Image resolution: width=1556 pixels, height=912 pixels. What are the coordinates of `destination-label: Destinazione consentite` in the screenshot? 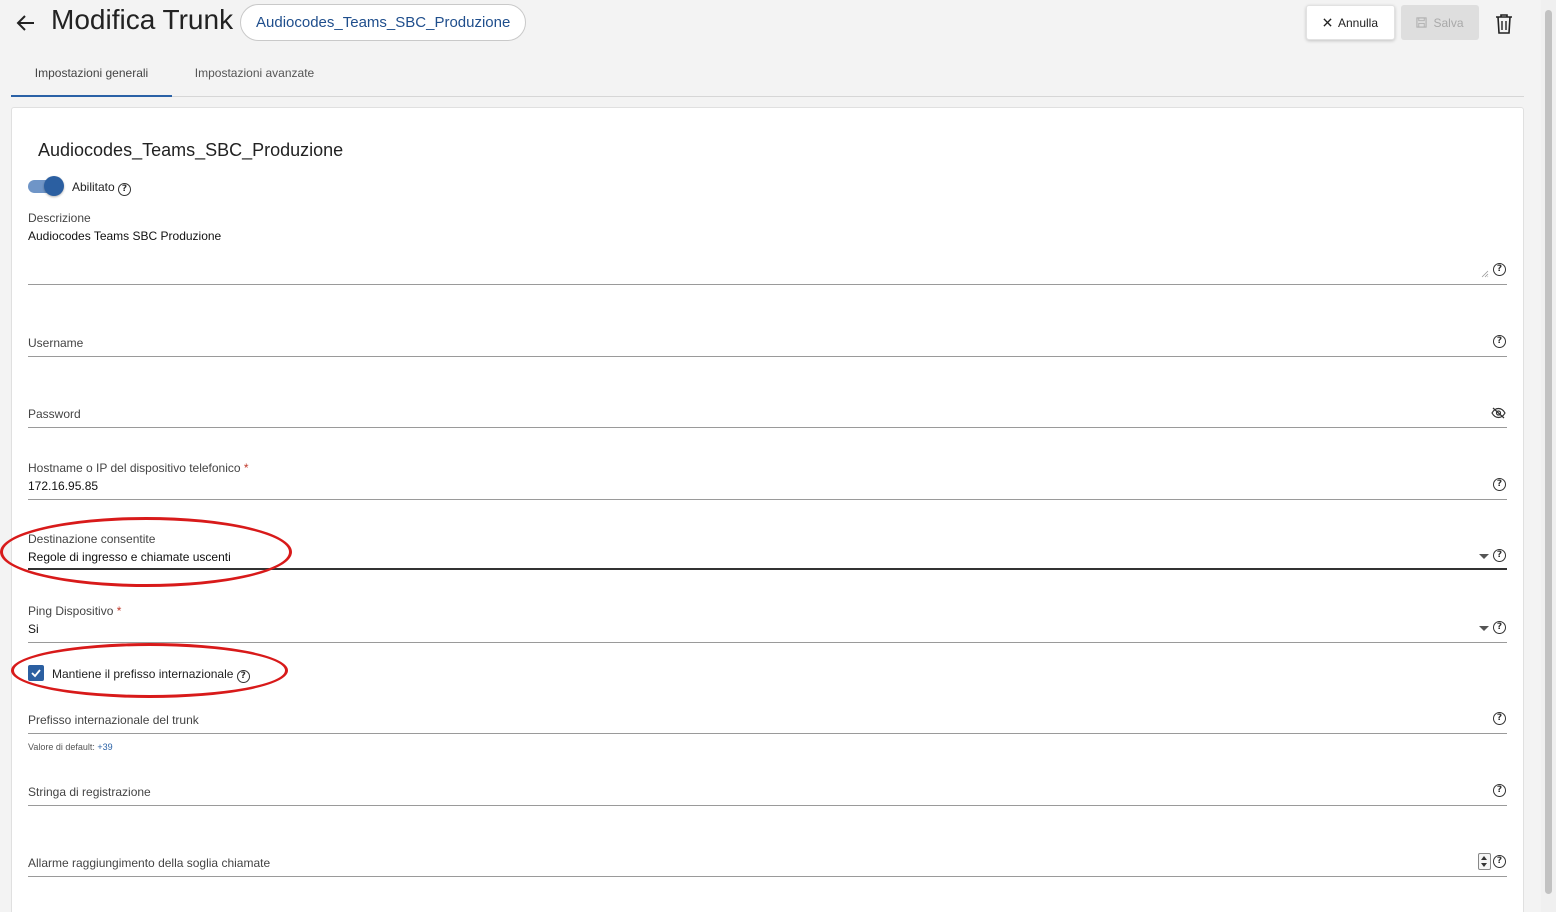 It's located at (92, 539).